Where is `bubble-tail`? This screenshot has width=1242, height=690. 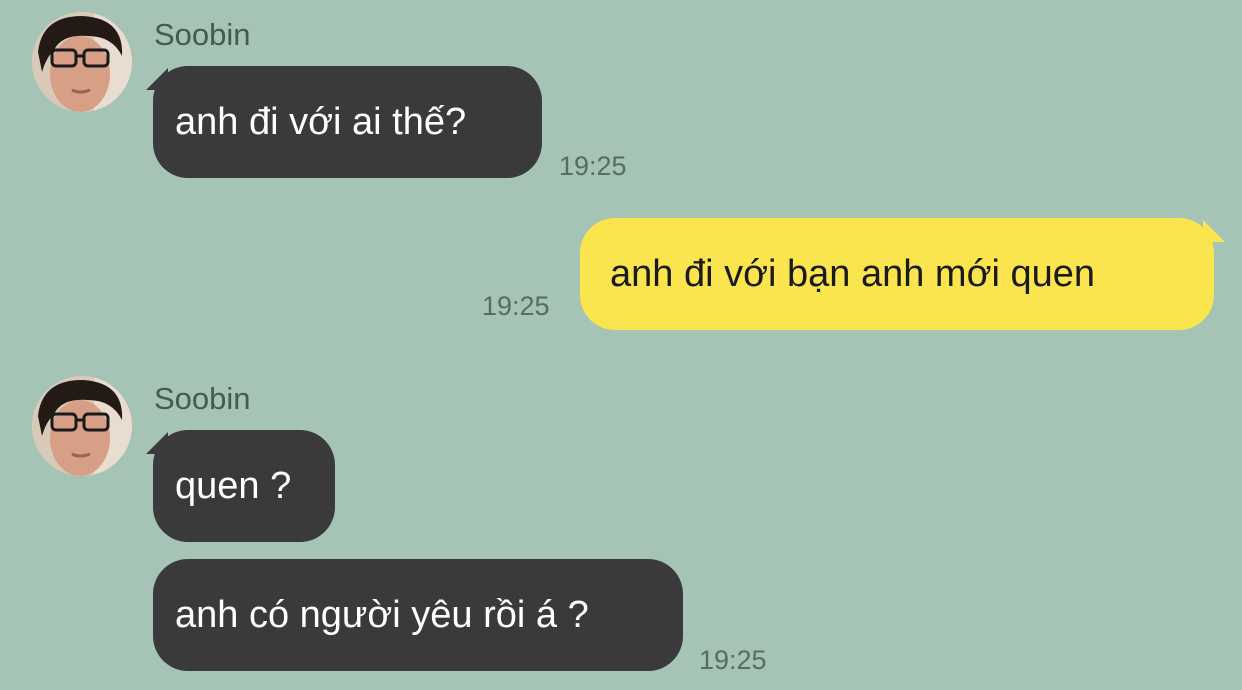
bubble-tail is located at coordinates (1214, 231).